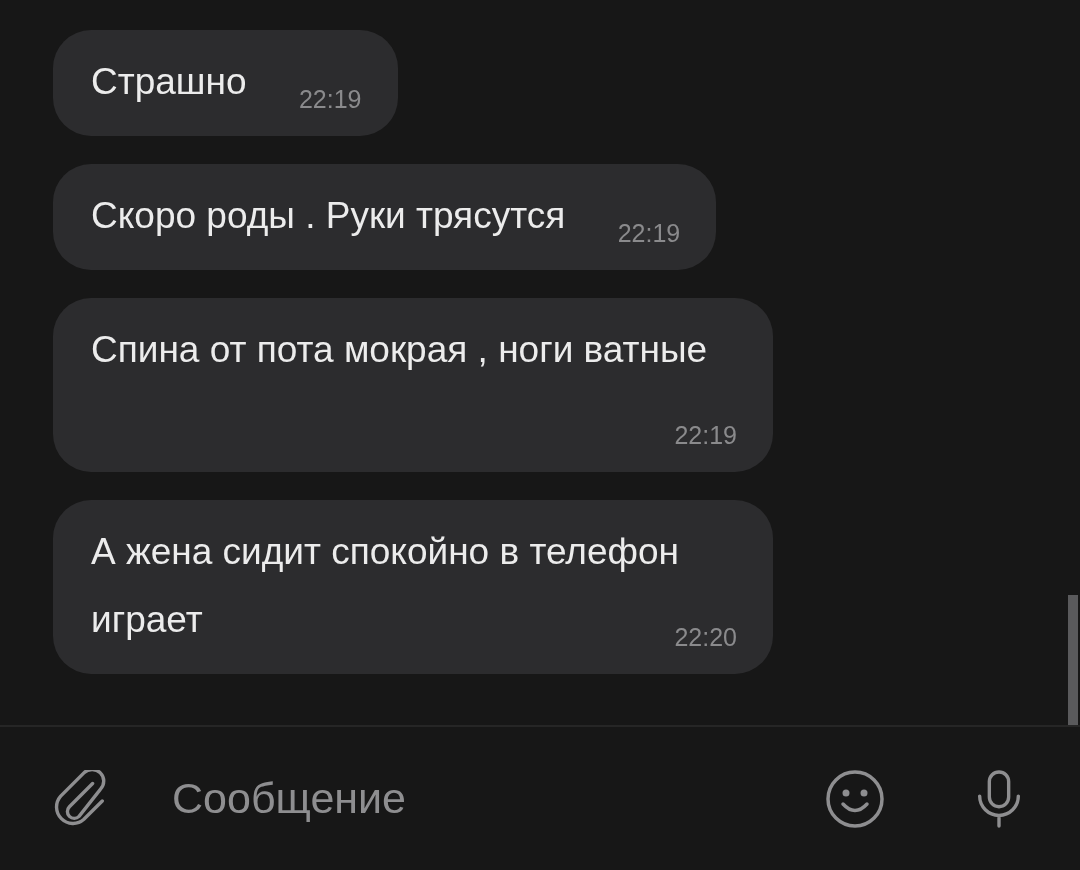 The width and height of the screenshot is (1080, 870). Describe the element at coordinates (328, 215) in the screenshot. I see `message-text: Скоро роды . Руки трясутся` at that location.